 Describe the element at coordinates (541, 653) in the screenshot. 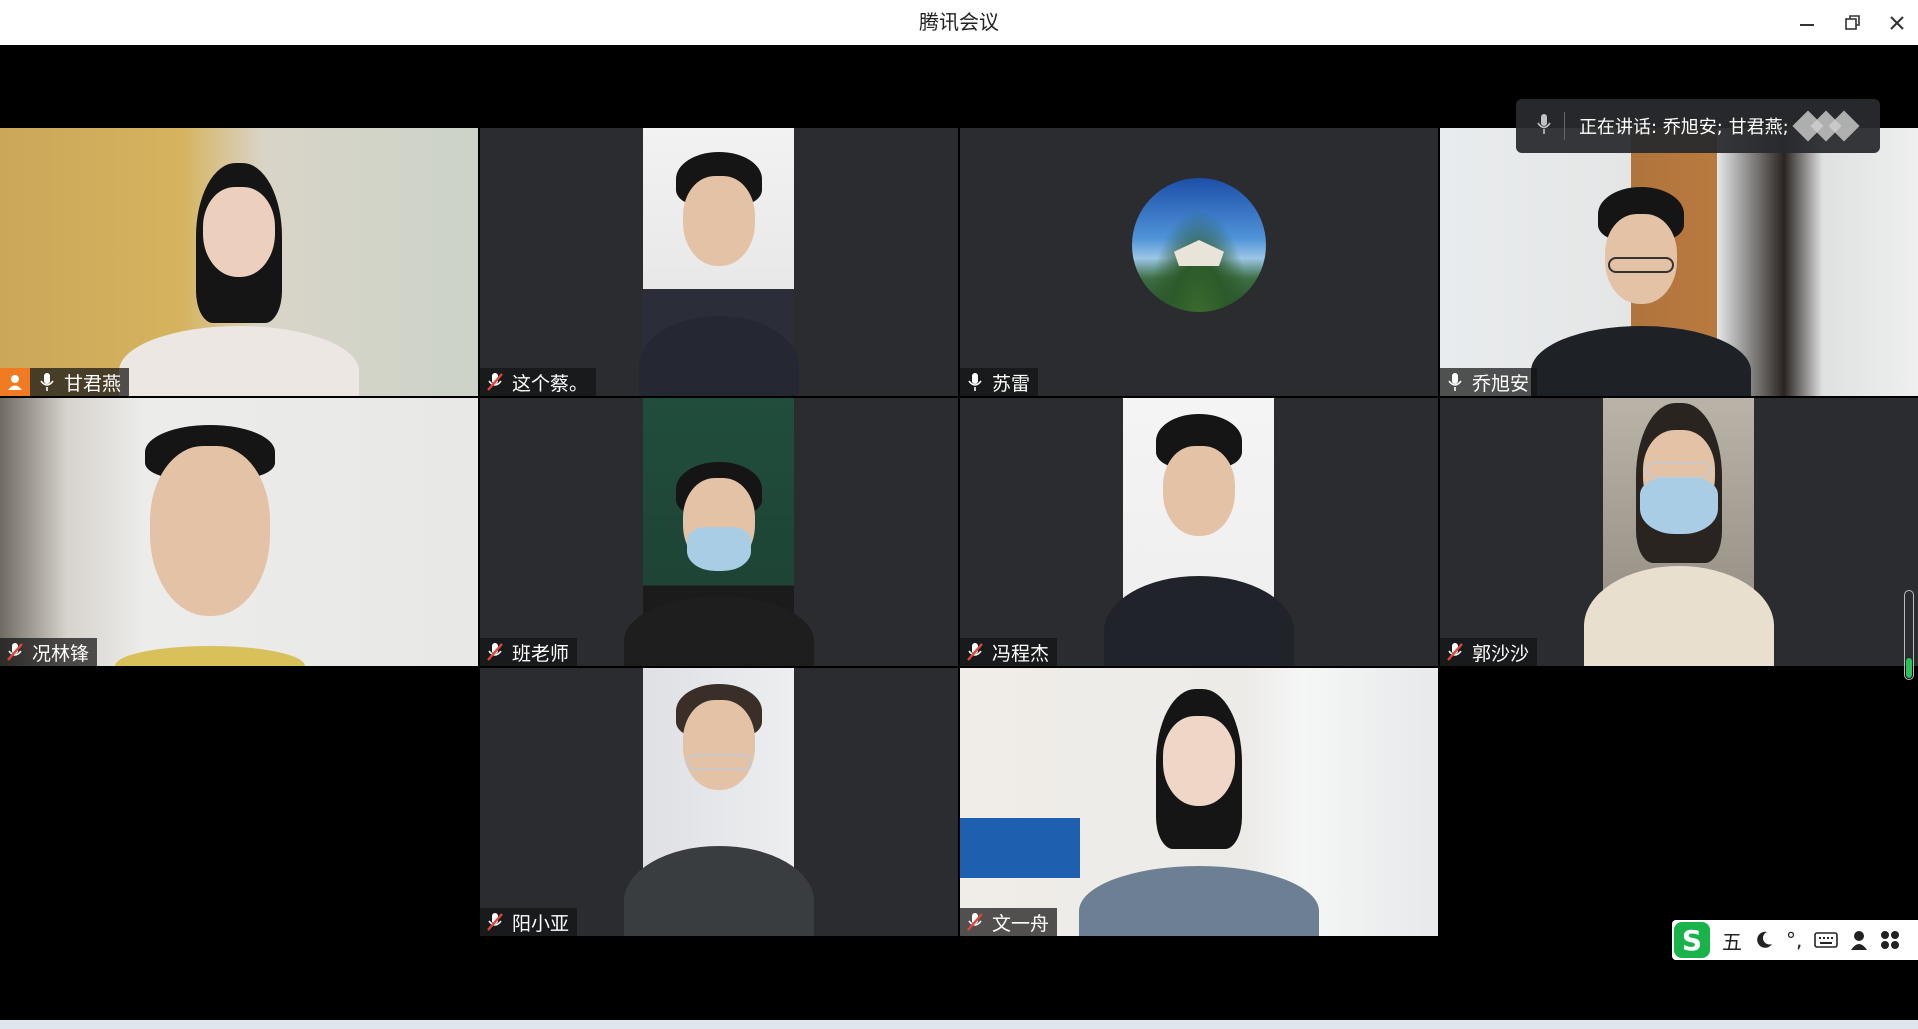

I see `participant-name: 班老师` at that location.